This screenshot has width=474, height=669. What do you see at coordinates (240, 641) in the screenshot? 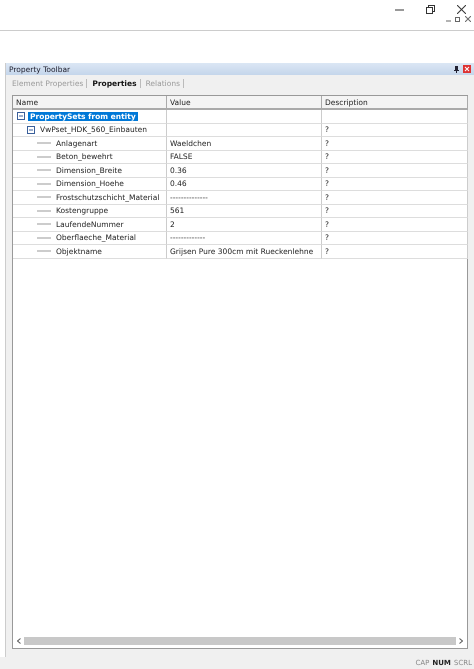
I see `scrollbar-thumb` at bounding box center [240, 641].